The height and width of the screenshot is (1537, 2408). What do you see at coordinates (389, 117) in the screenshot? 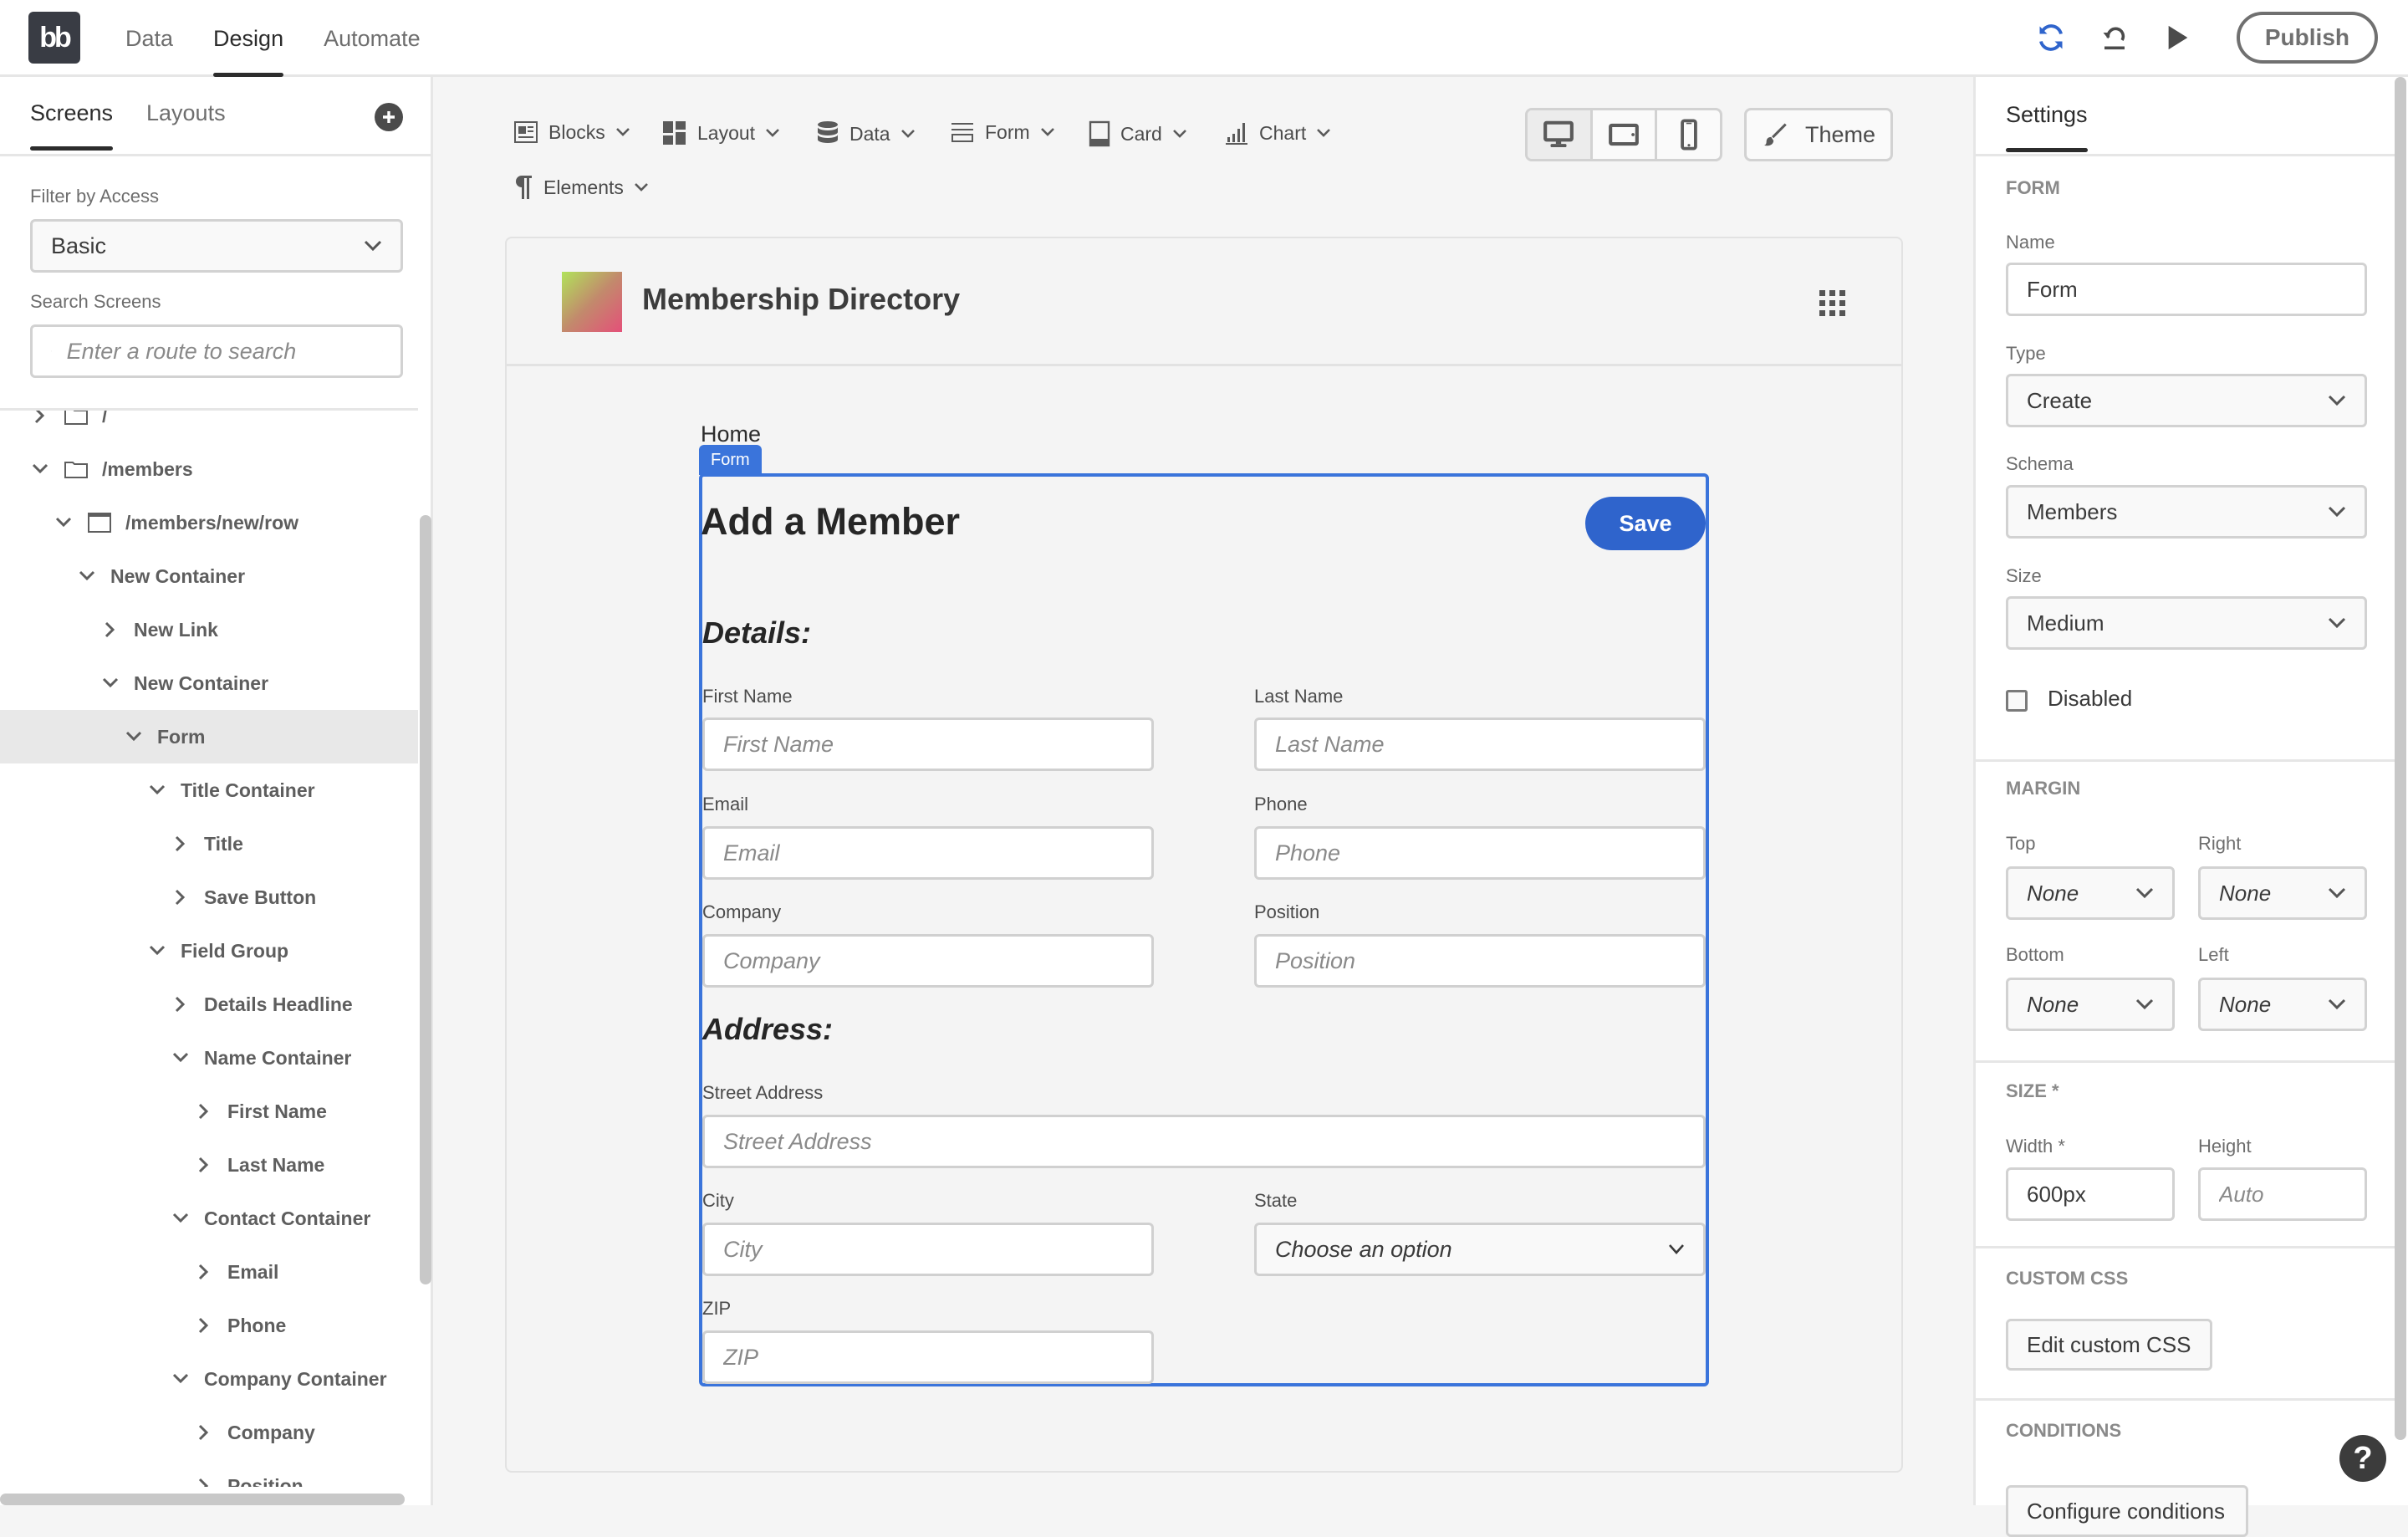
I see `add-screen-button` at bounding box center [389, 117].